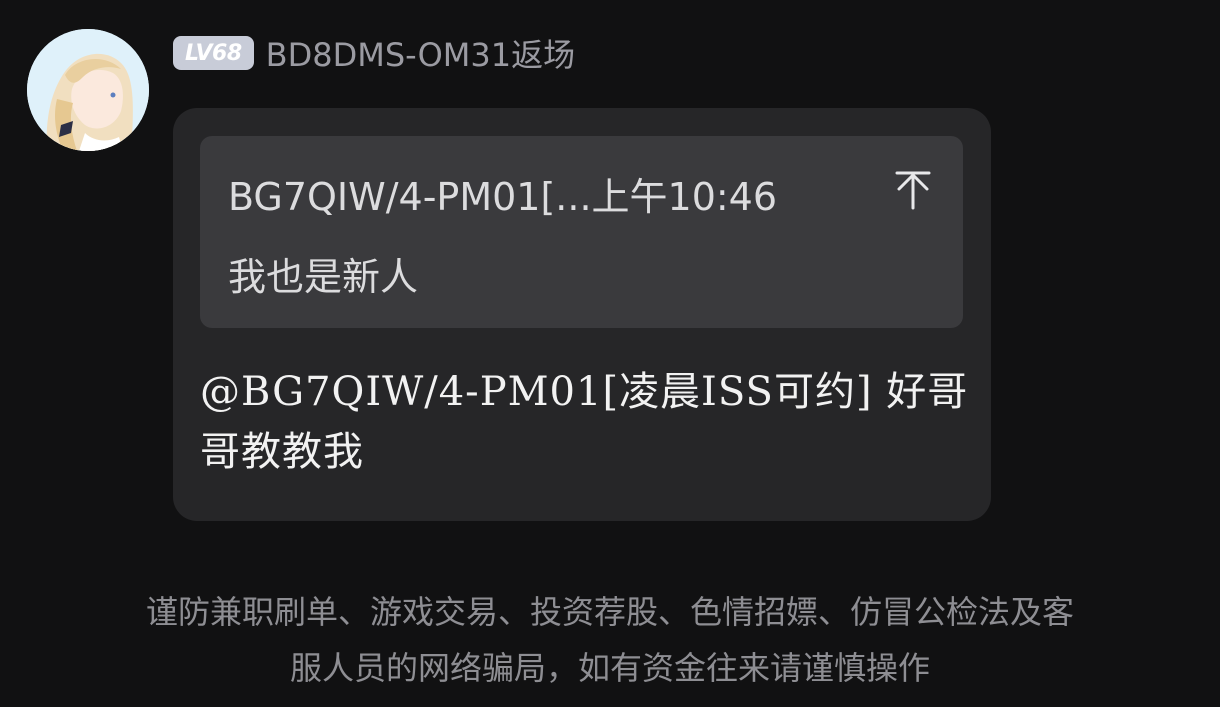  What do you see at coordinates (913, 190) in the screenshot?
I see `to-top-icon` at bounding box center [913, 190].